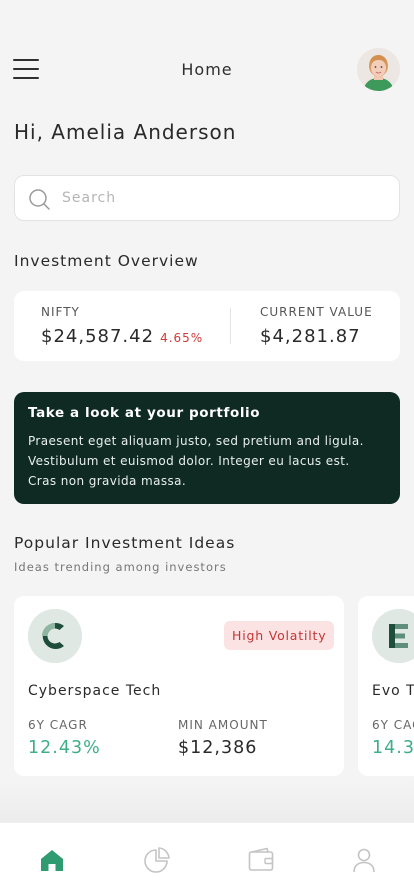 The width and height of the screenshot is (414, 896). What do you see at coordinates (95, 691) in the screenshot?
I see `idea-name: Cyberspace Tech` at bounding box center [95, 691].